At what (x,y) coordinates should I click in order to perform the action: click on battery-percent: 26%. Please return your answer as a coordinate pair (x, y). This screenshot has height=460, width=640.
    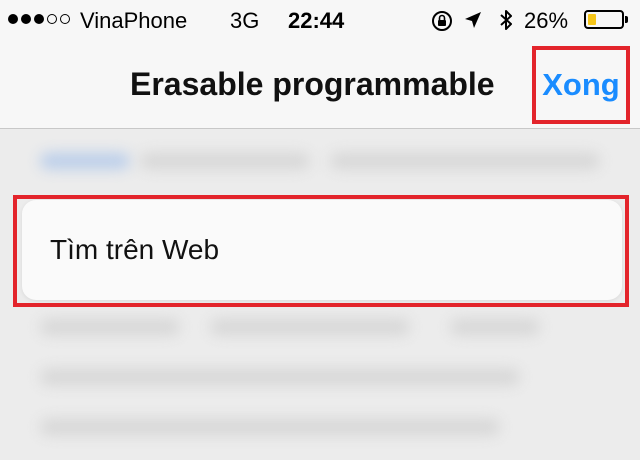
    Looking at the image, I should click on (546, 20).